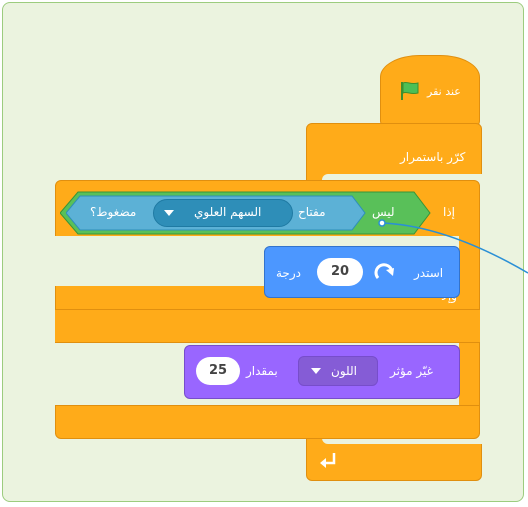 The height and width of the screenshot is (507, 528). I want to click on green-flag-icon, so click(410, 90).